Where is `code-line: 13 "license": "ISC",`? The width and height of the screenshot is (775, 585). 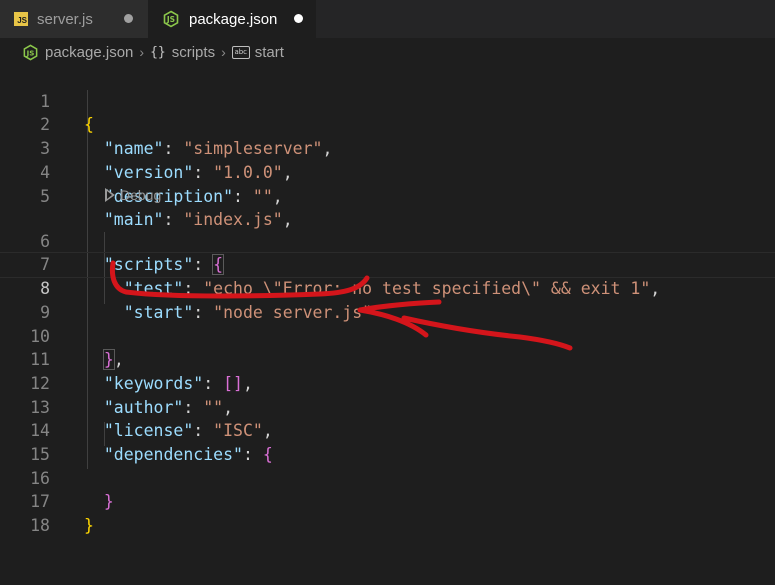
code-line: 13 "license": "ISC", is located at coordinates (387, 406).